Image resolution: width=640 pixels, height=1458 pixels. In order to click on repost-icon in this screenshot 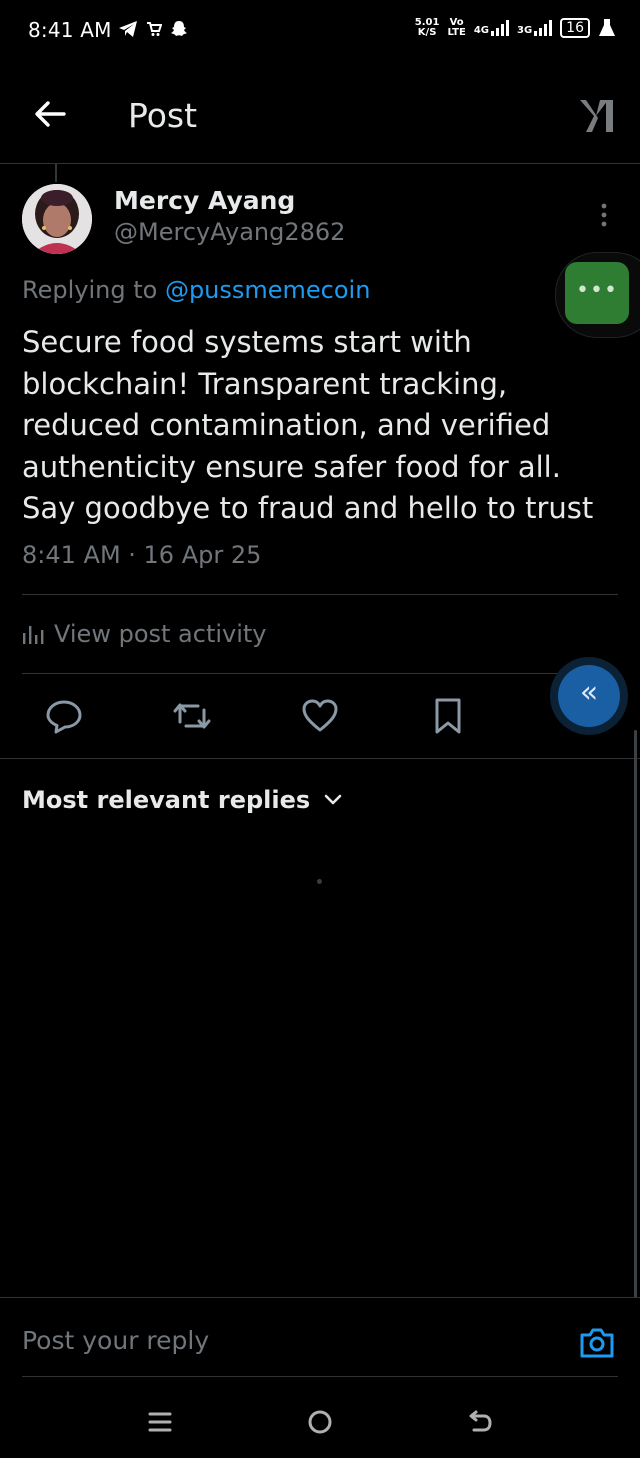, I will do `click(192, 716)`.